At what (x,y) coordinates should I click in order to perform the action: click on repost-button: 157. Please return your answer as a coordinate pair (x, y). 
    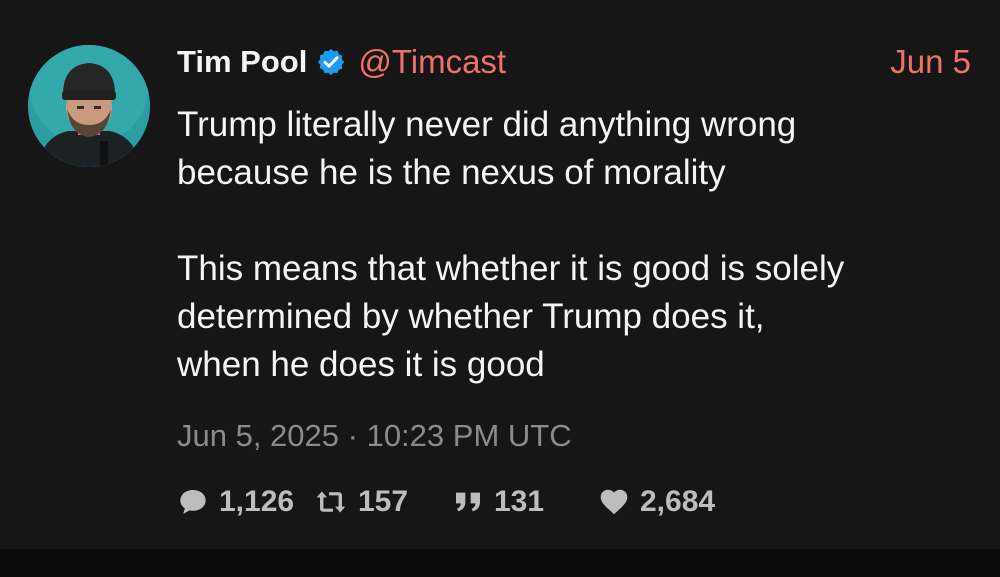
    Looking at the image, I should click on (374, 502).